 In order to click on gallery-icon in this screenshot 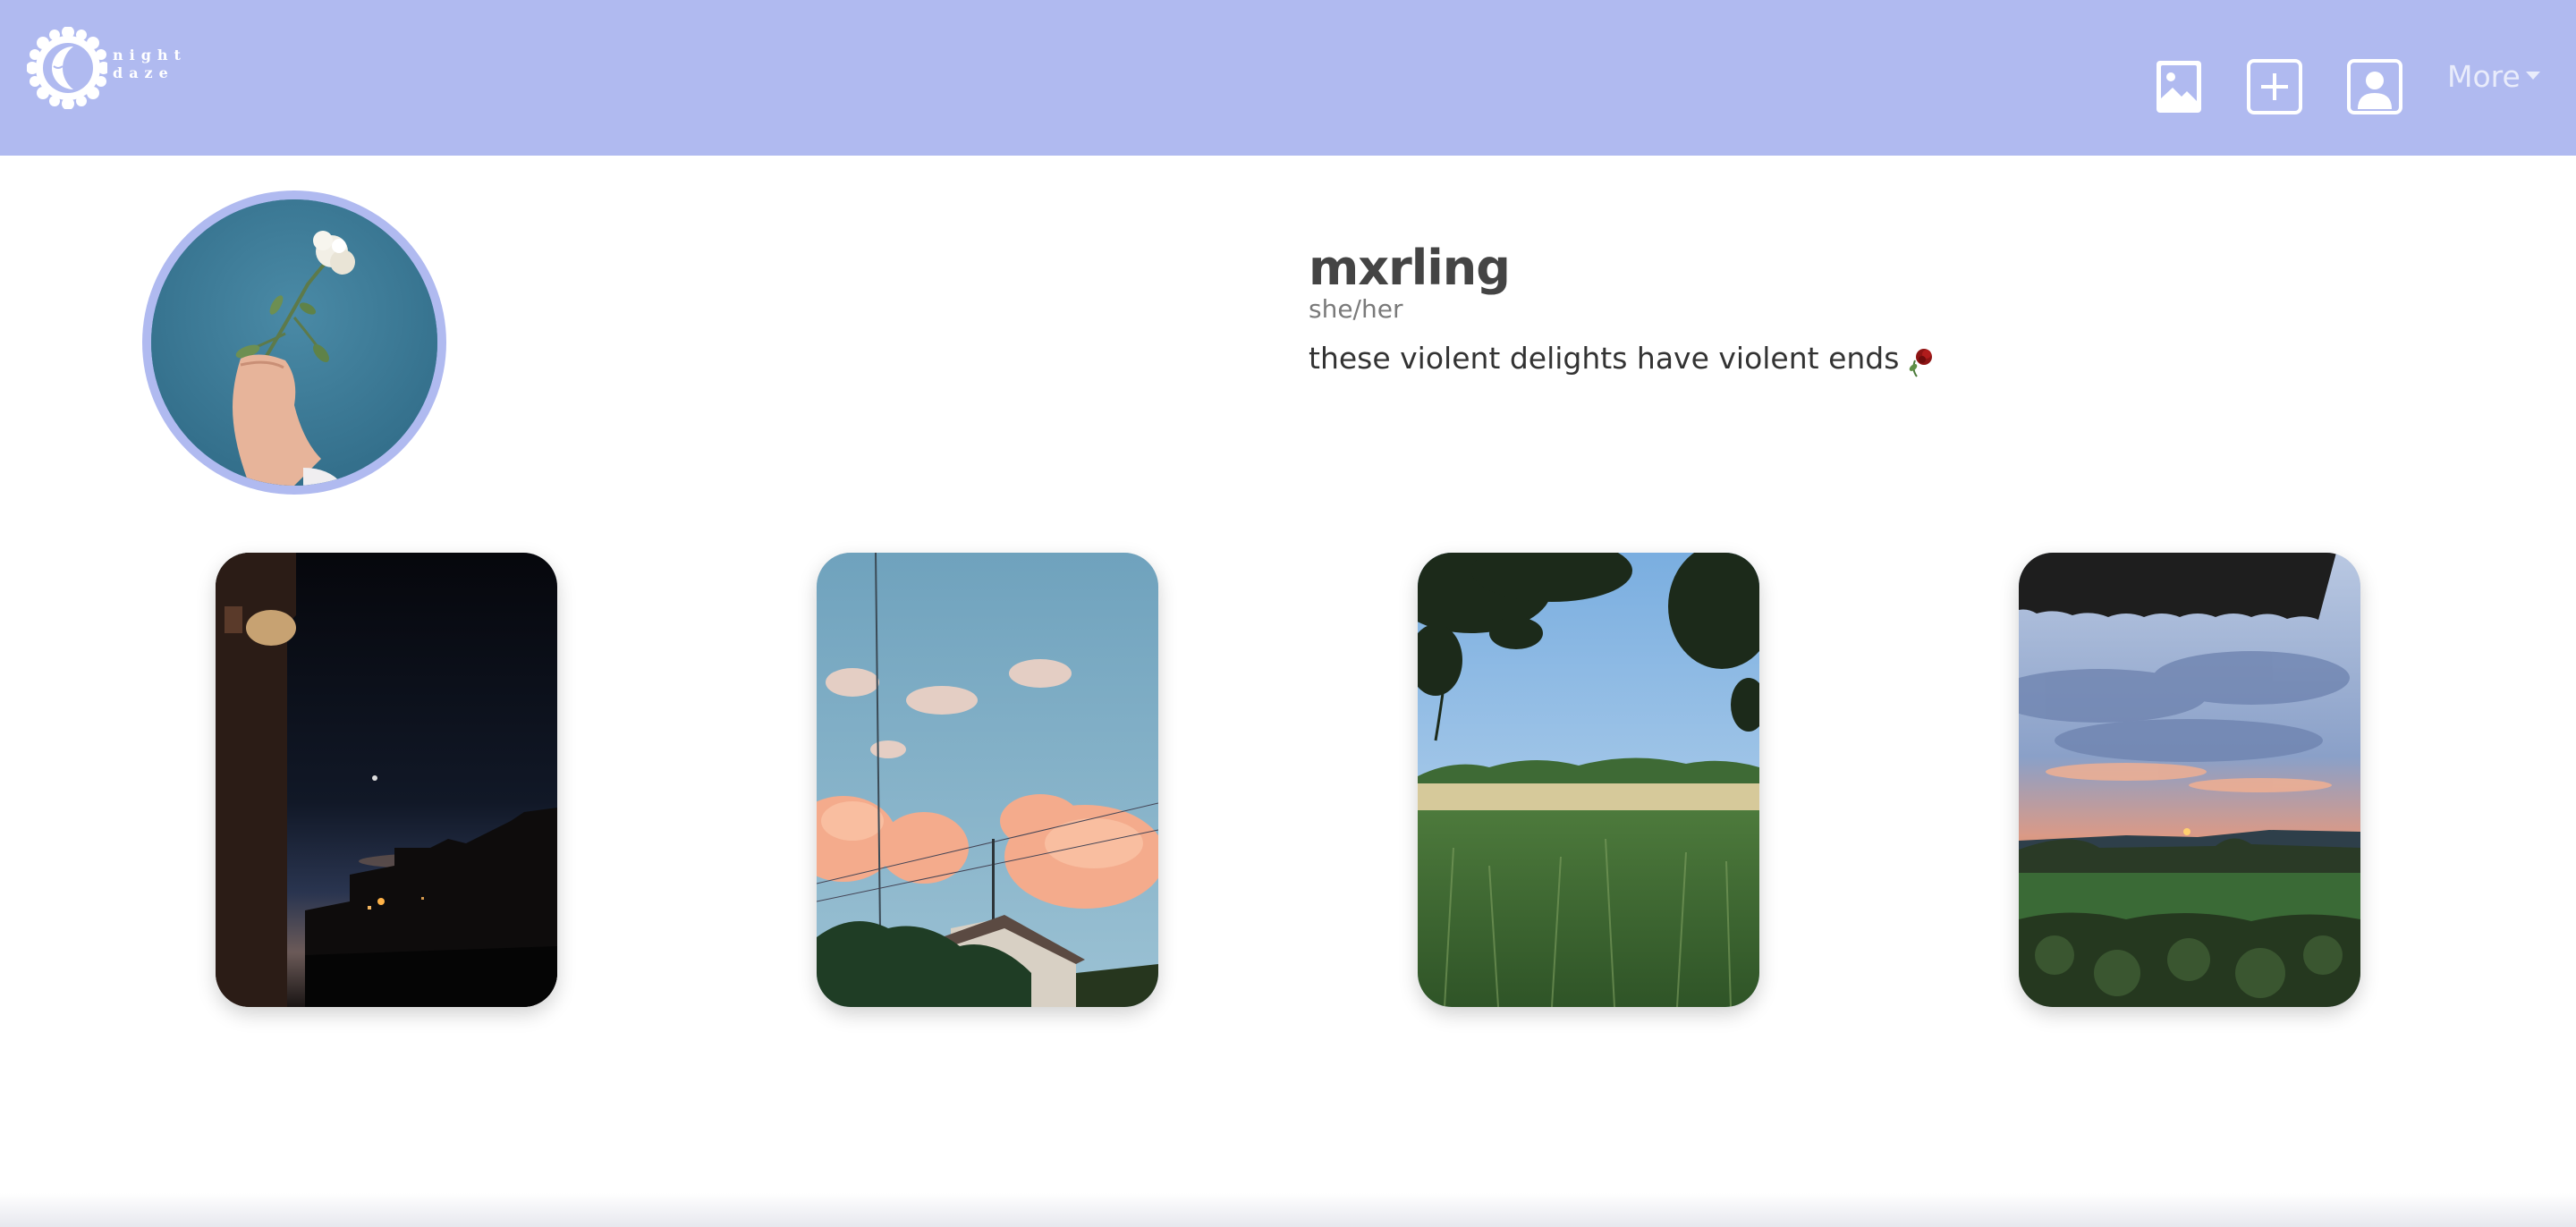, I will do `click(2179, 87)`.